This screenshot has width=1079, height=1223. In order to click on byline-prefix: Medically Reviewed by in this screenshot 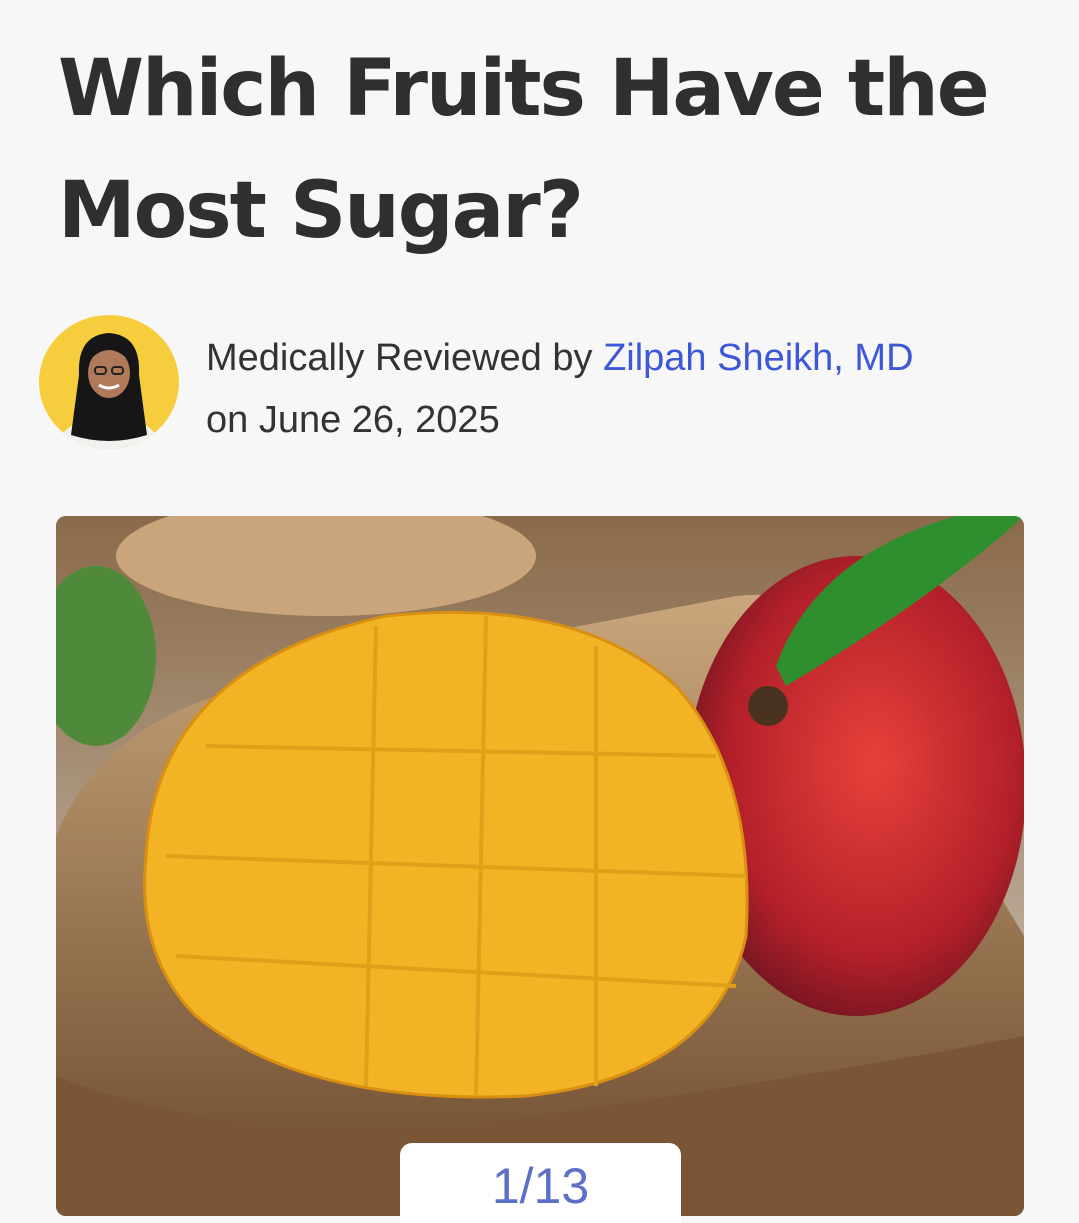, I will do `click(405, 358)`.